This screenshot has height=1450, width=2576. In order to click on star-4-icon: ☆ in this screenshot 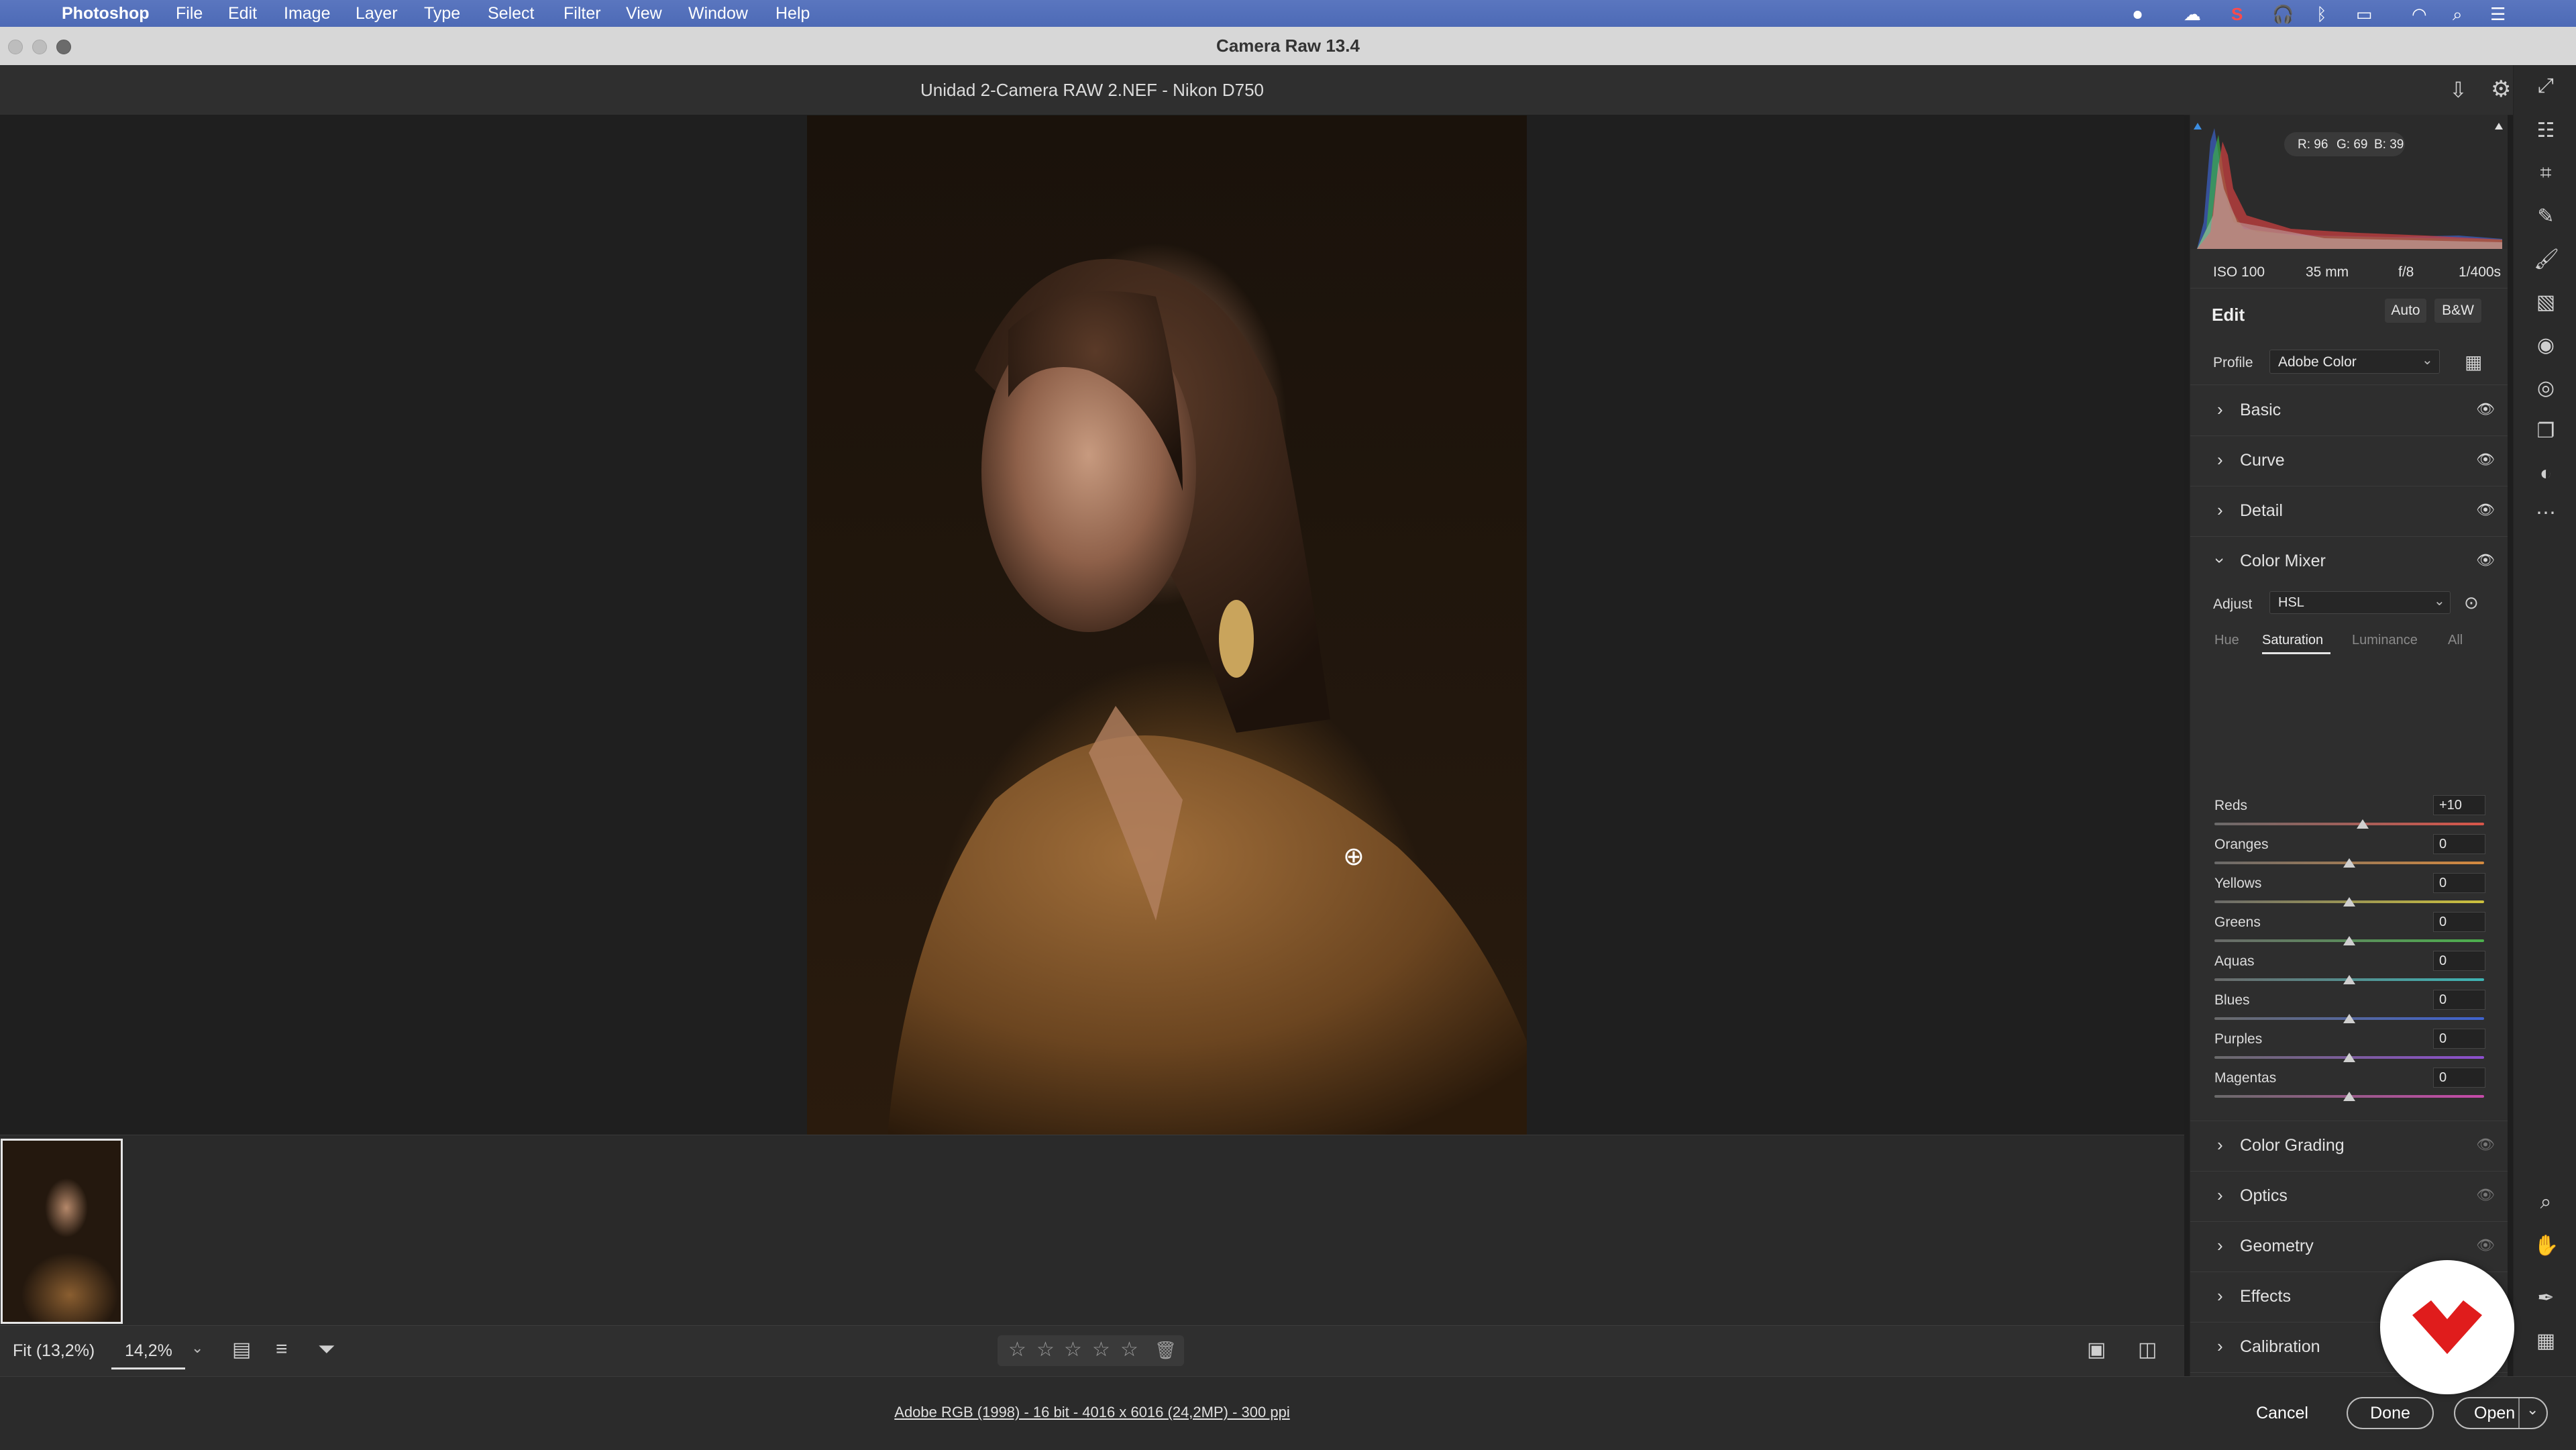, I will do `click(1101, 1349)`.